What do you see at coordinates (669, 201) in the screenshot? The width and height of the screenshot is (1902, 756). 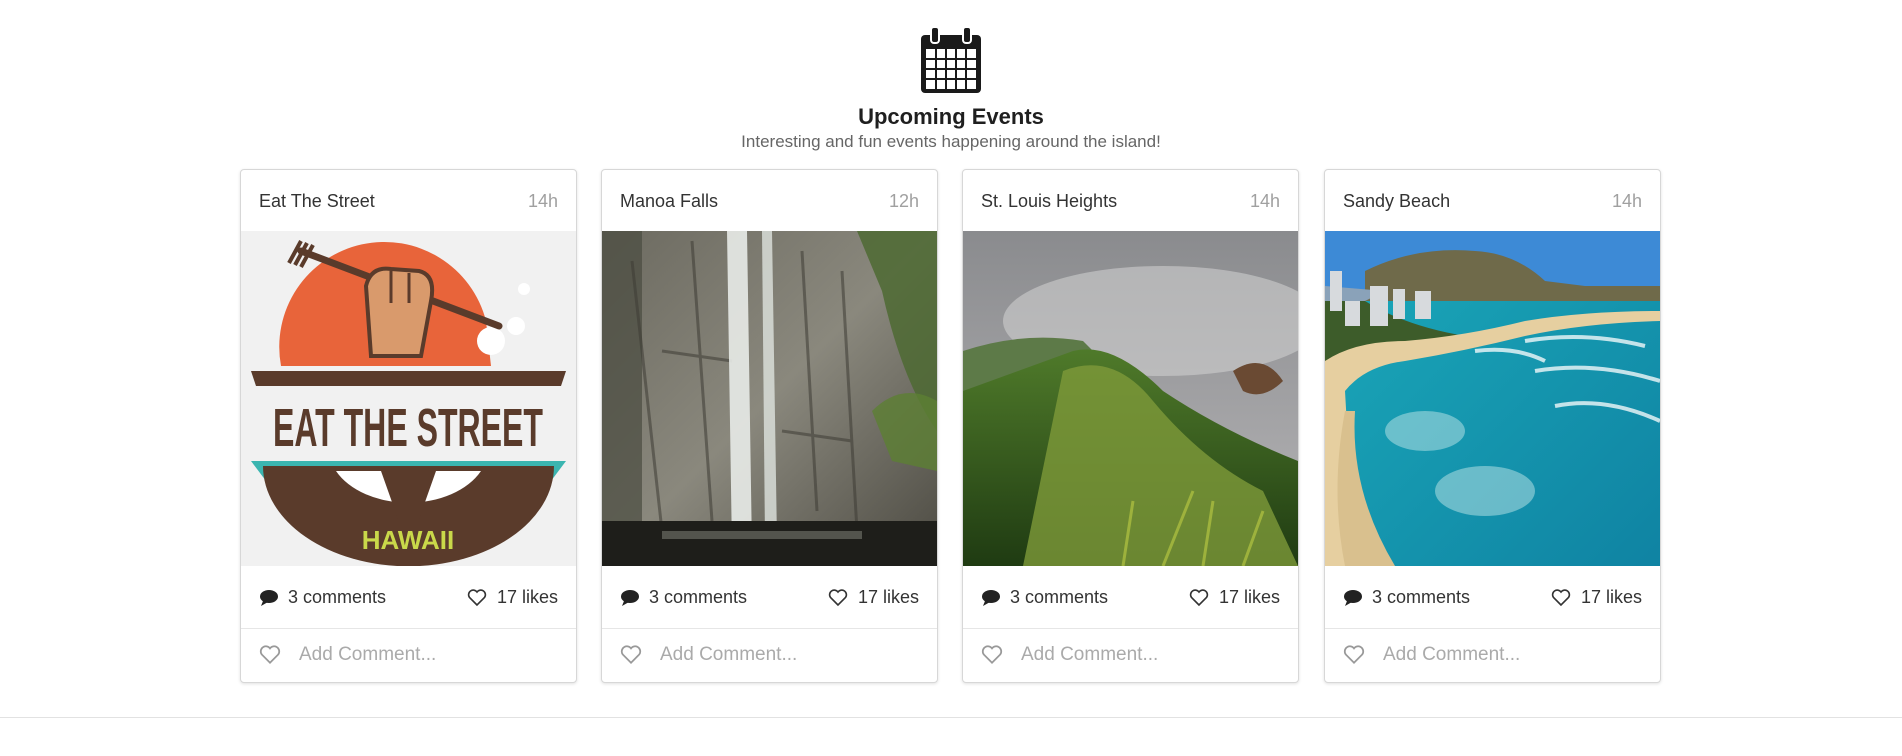 I see `event-name: Manoa Falls` at bounding box center [669, 201].